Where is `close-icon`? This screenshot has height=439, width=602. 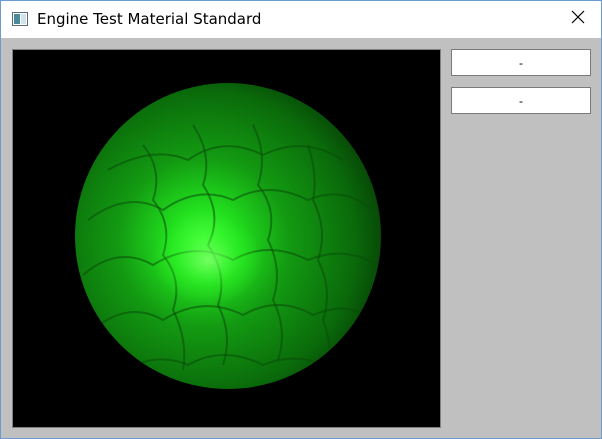
close-icon is located at coordinates (578, 19).